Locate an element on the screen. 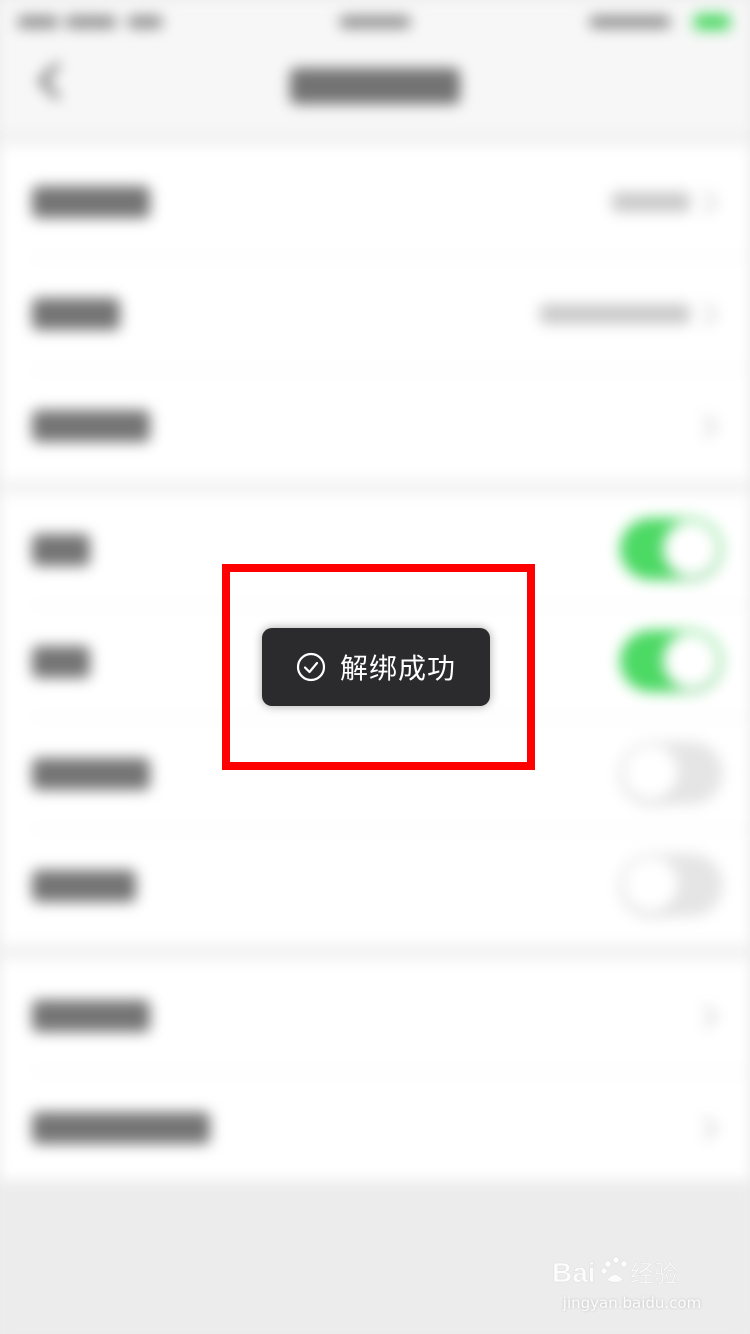 This screenshot has width=750, height=1334. watermark-url: jingyan.baidu.com is located at coordinates (632, 1303).